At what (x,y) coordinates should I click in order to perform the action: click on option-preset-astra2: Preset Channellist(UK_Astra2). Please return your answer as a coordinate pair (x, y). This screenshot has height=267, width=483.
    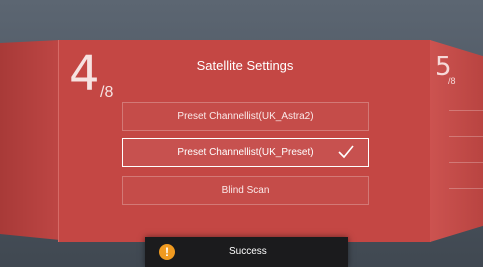
    Looking at the image, I should click on (245, 116).